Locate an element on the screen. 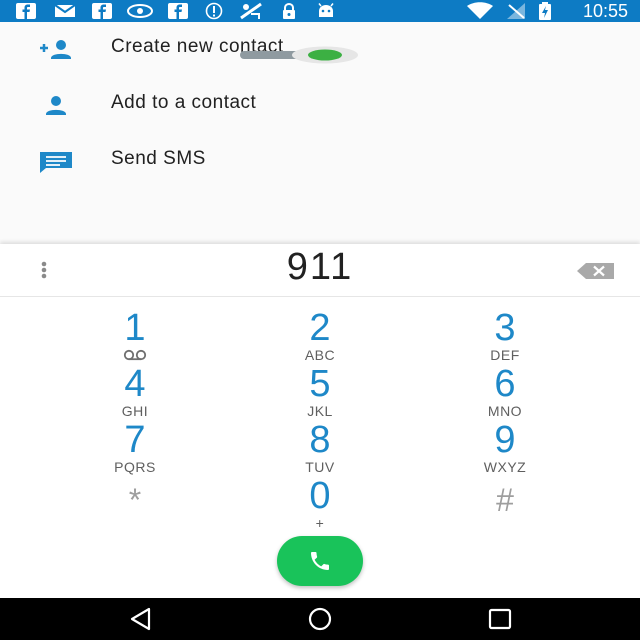 Image resolution: width=640 pixels, height=640 pixels. key-digit: * is located at coordinates (135, 500).